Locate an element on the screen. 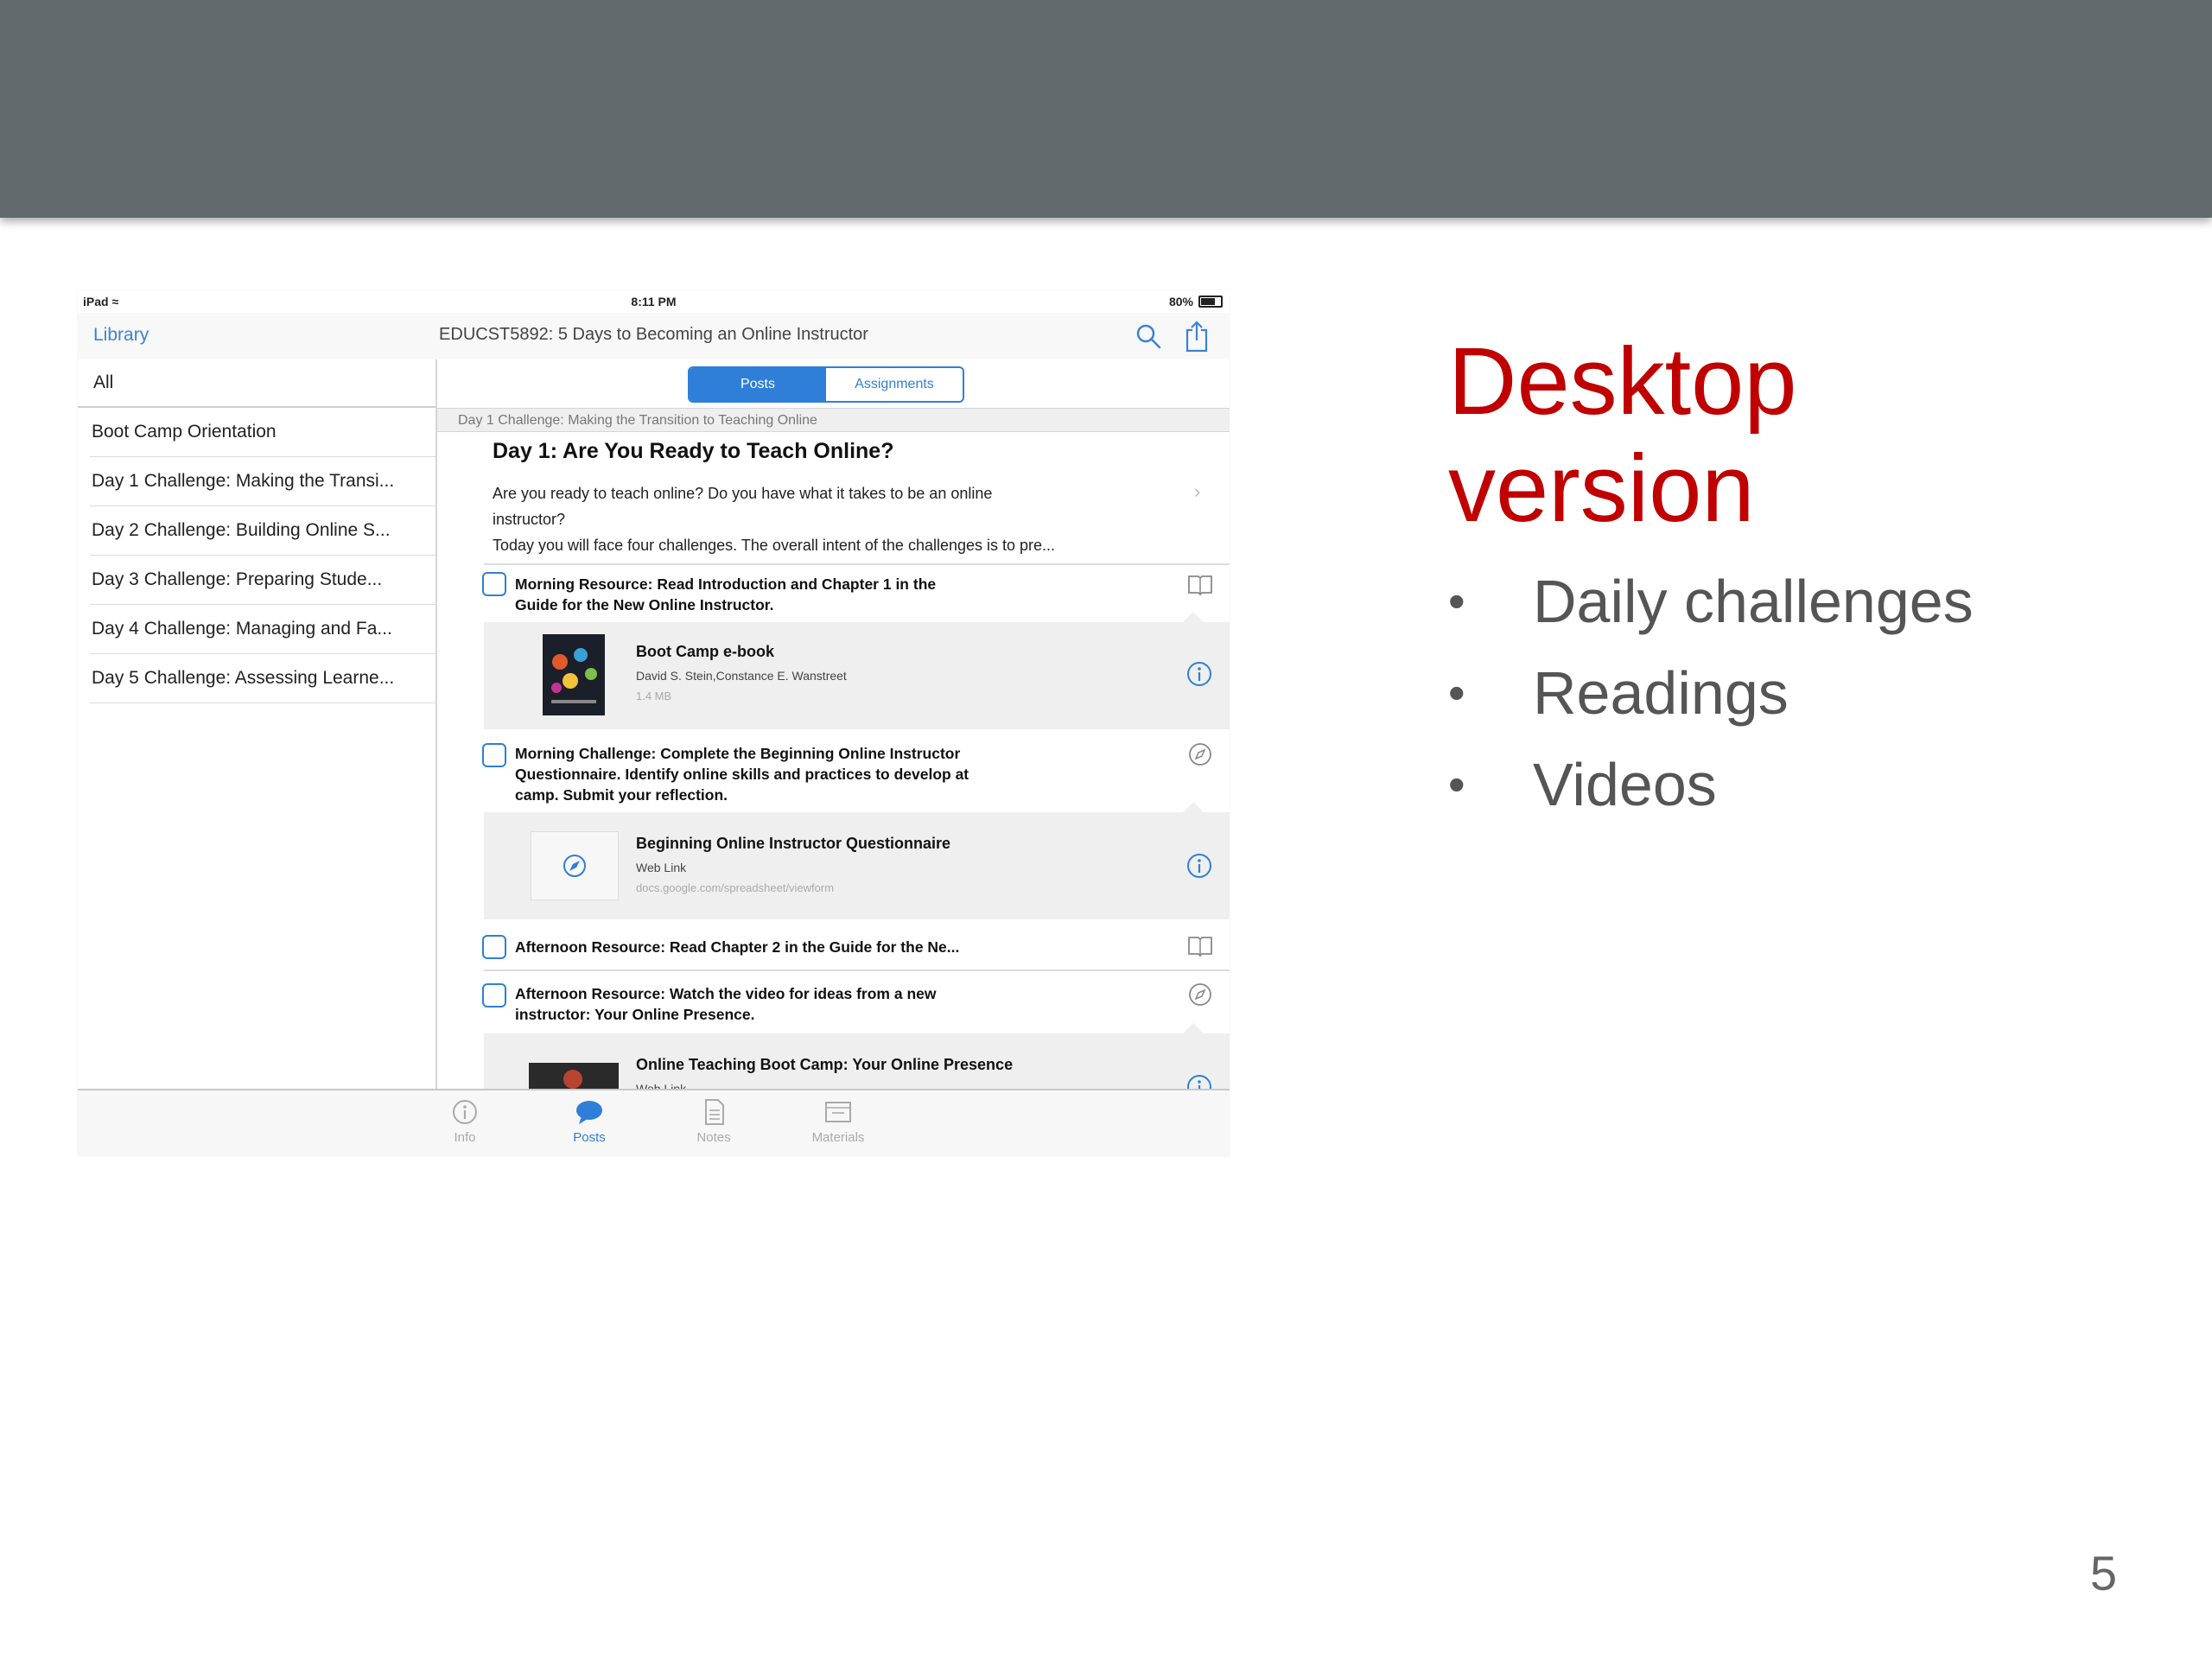 This screenshot has width=2212, height=1659. share-icon is located at coordinates (1197, 336).